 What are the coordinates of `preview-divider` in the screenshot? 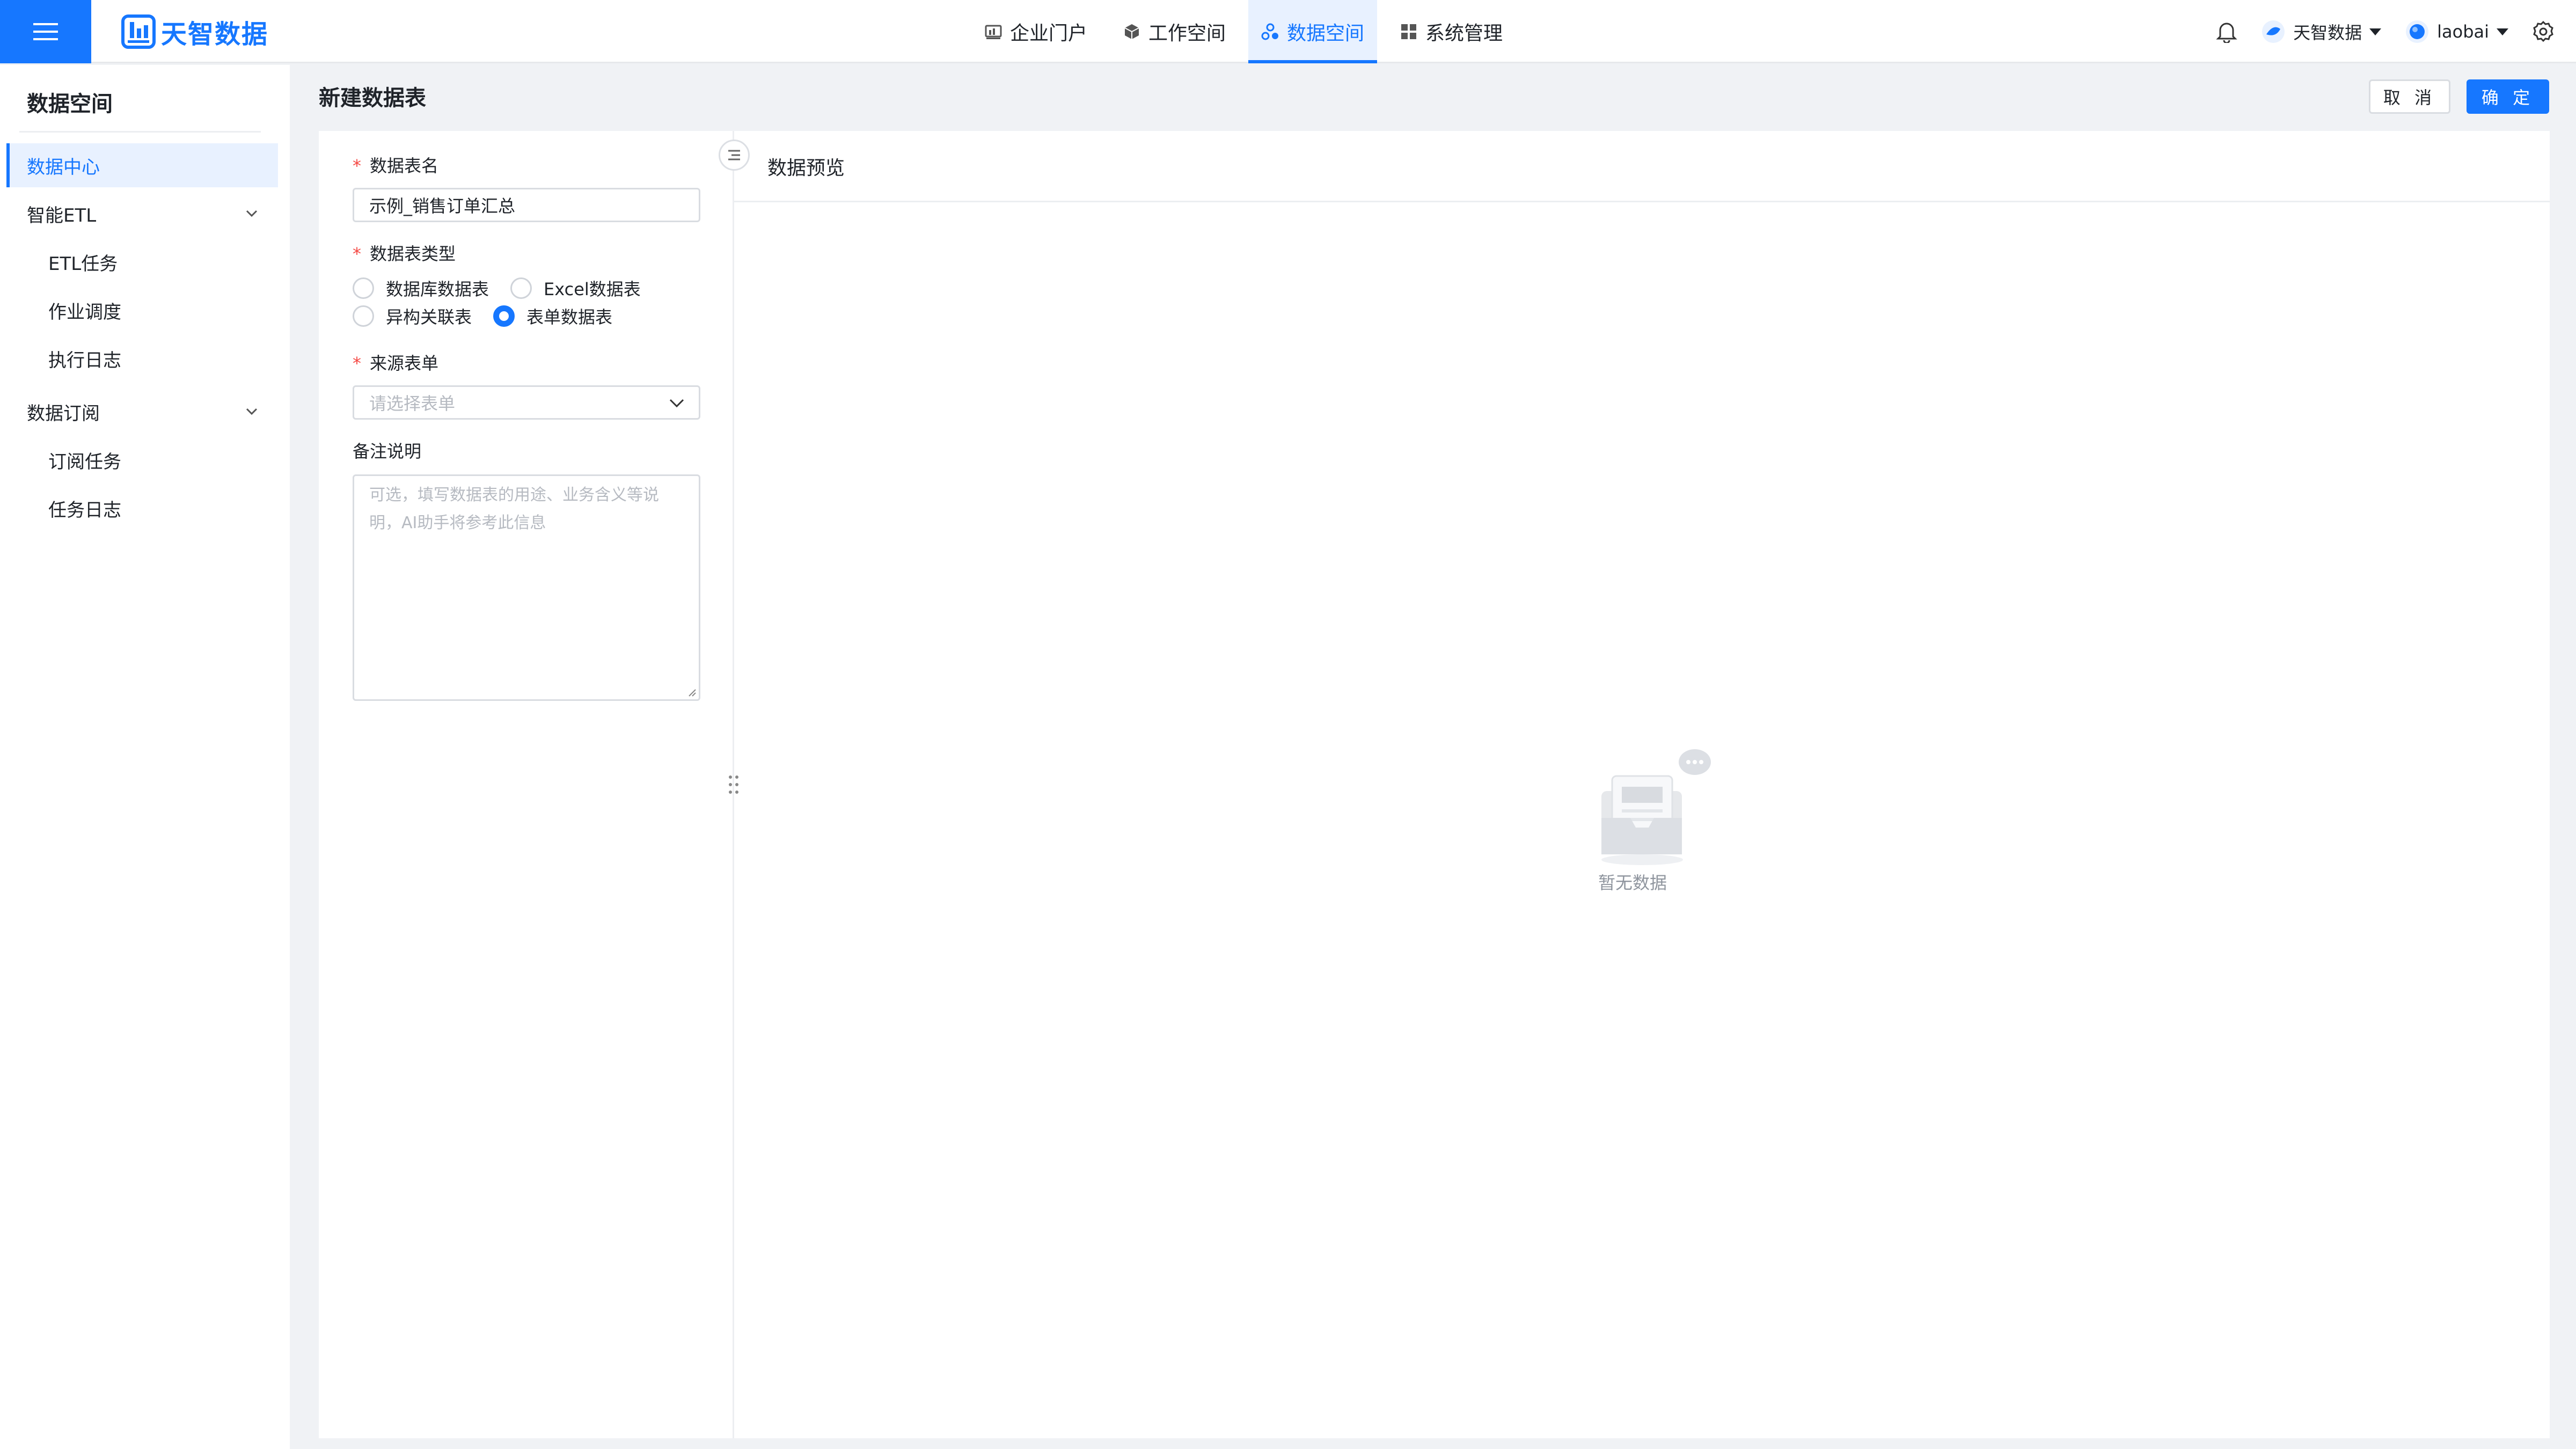 It's located at (1642, 201).